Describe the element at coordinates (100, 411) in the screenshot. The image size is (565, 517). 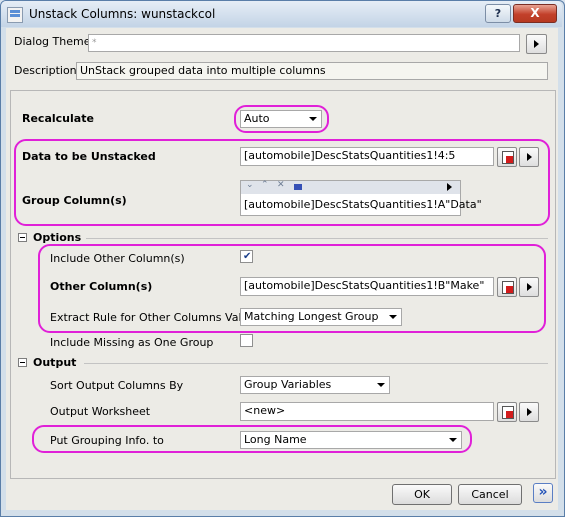
I see `output-worksheet-label: Output Worksheet` at that location.